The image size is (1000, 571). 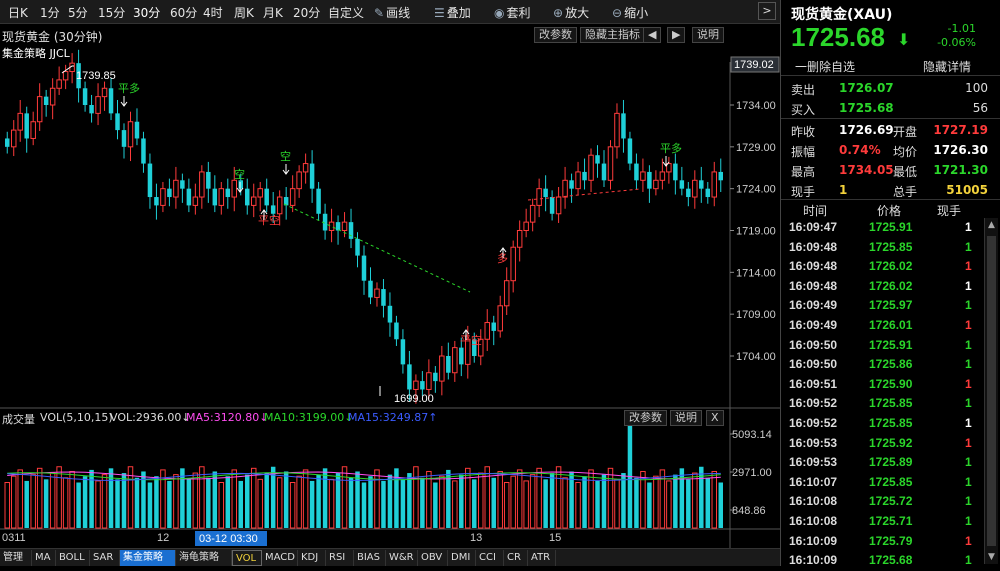 What do you see at coordinates (947, 66) in the screenshot?
I see `hide-details-button: 隐藏详情` at bounding box center [947, 66].